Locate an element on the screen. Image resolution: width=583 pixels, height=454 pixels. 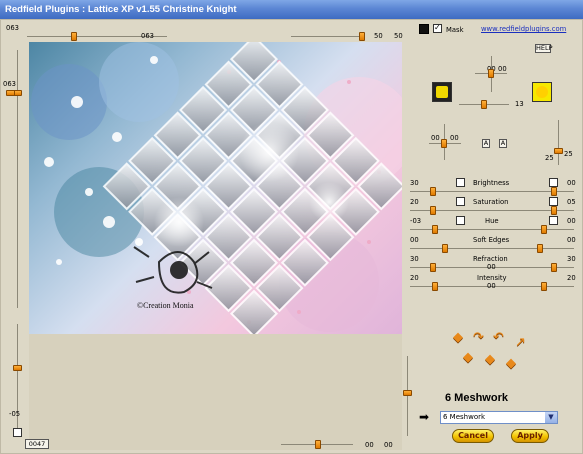
left-lower-slider-thumb is located at coordinates (17, 368).